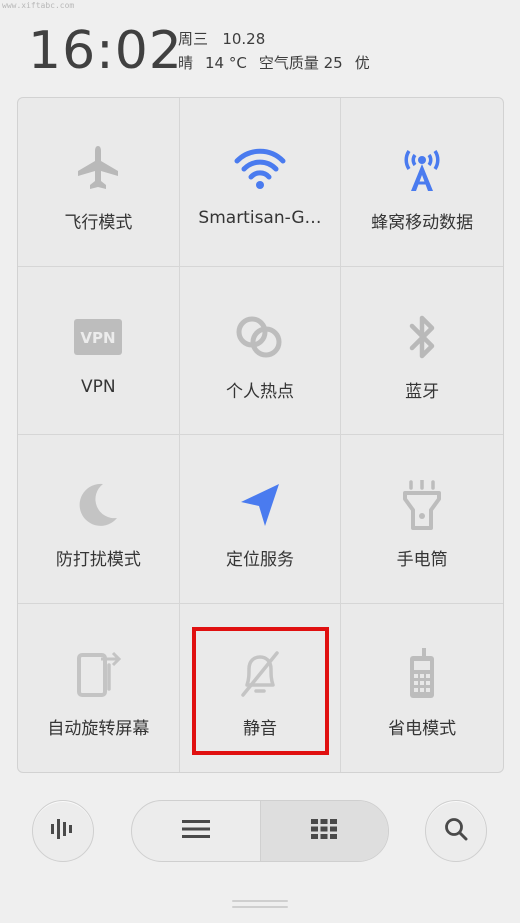  I want to click on list-view-button, so click(196, 831).